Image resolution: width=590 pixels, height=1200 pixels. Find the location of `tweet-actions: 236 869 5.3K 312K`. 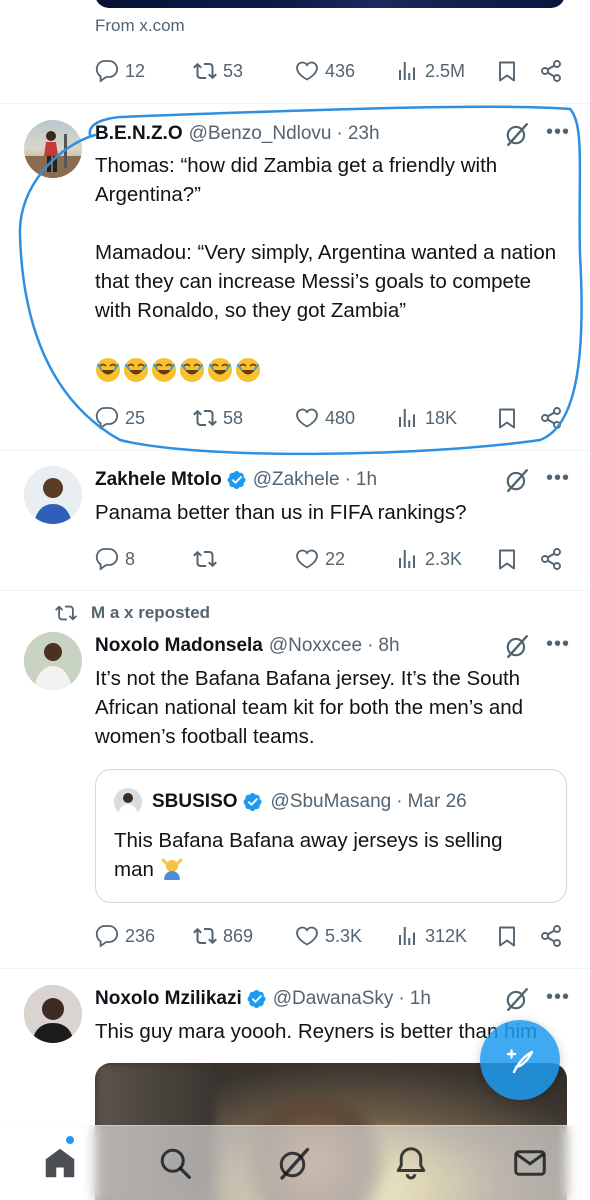

tweet-actions: 236 869 5.3K 312K is located at coordinates (332, 936).